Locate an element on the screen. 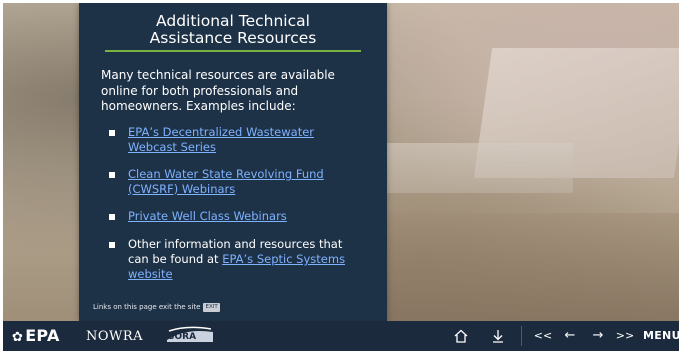 This screenshot has width=682, height=354. home-icon is located at coordinates (461, 336).